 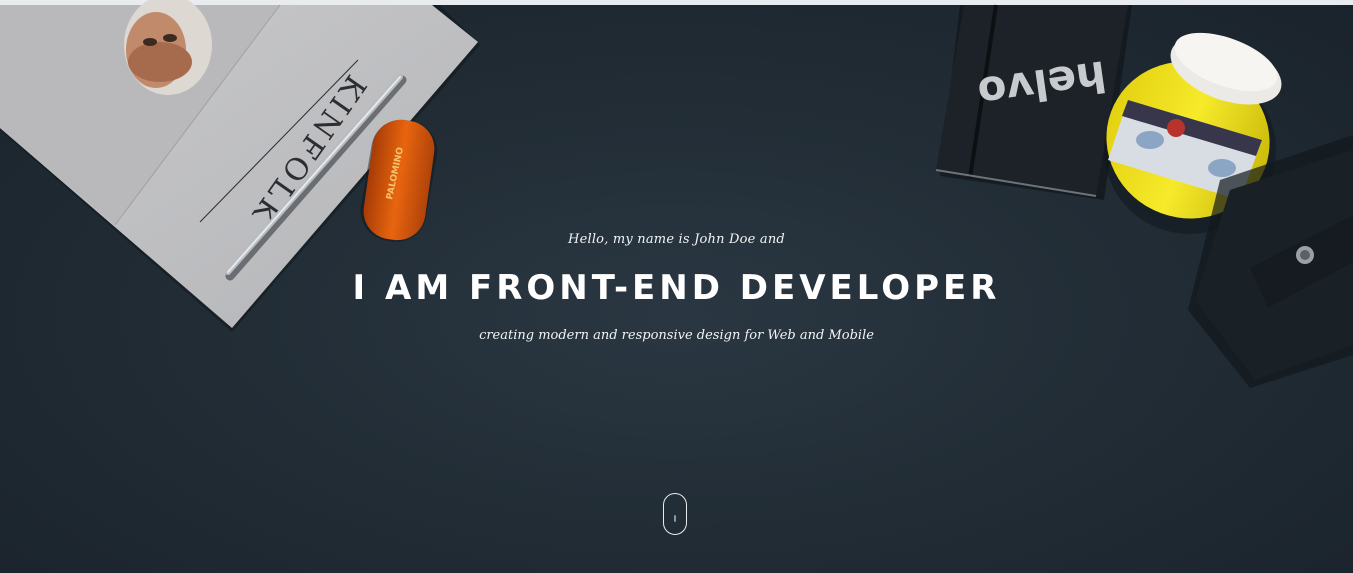 What do you see at coordinates (675, 518) in the screenshot?
I see `scroll-wheel` at bounding box center [675, 518].